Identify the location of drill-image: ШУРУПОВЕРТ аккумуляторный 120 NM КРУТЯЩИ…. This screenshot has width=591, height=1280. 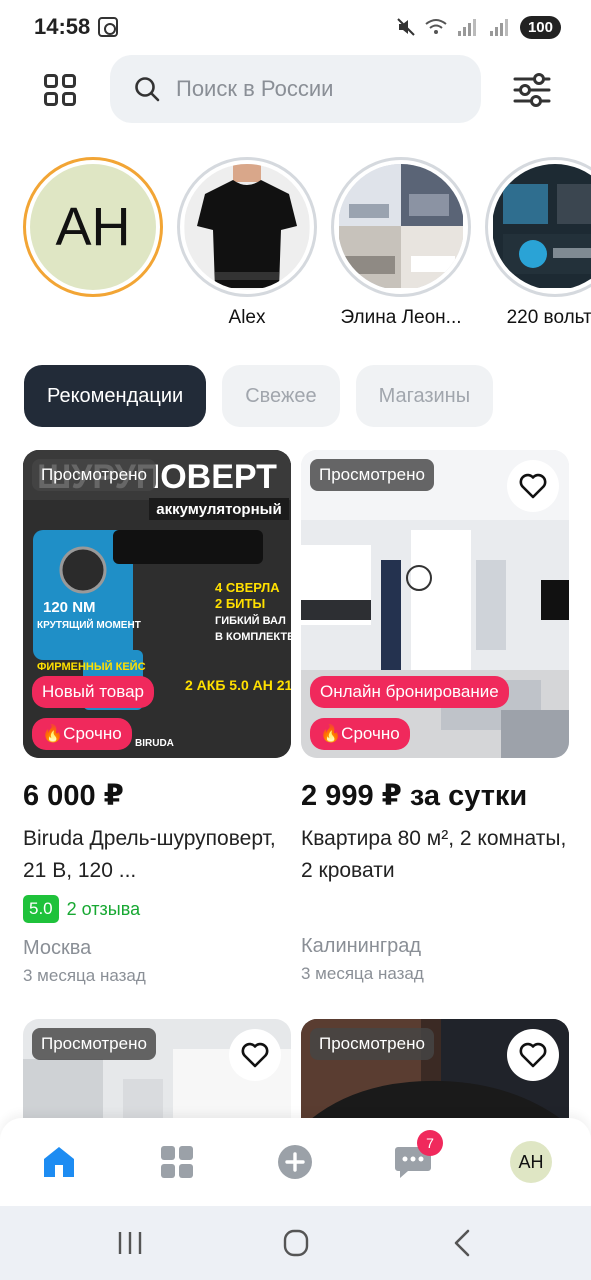
(157, 604).